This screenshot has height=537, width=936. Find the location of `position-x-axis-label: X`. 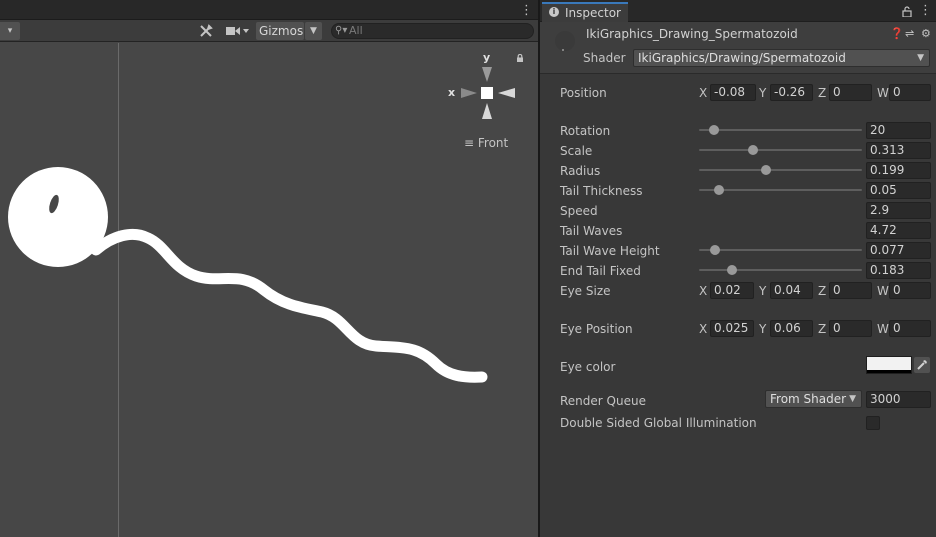

position-x-axis-label: X is located at coordinates (703, 93).